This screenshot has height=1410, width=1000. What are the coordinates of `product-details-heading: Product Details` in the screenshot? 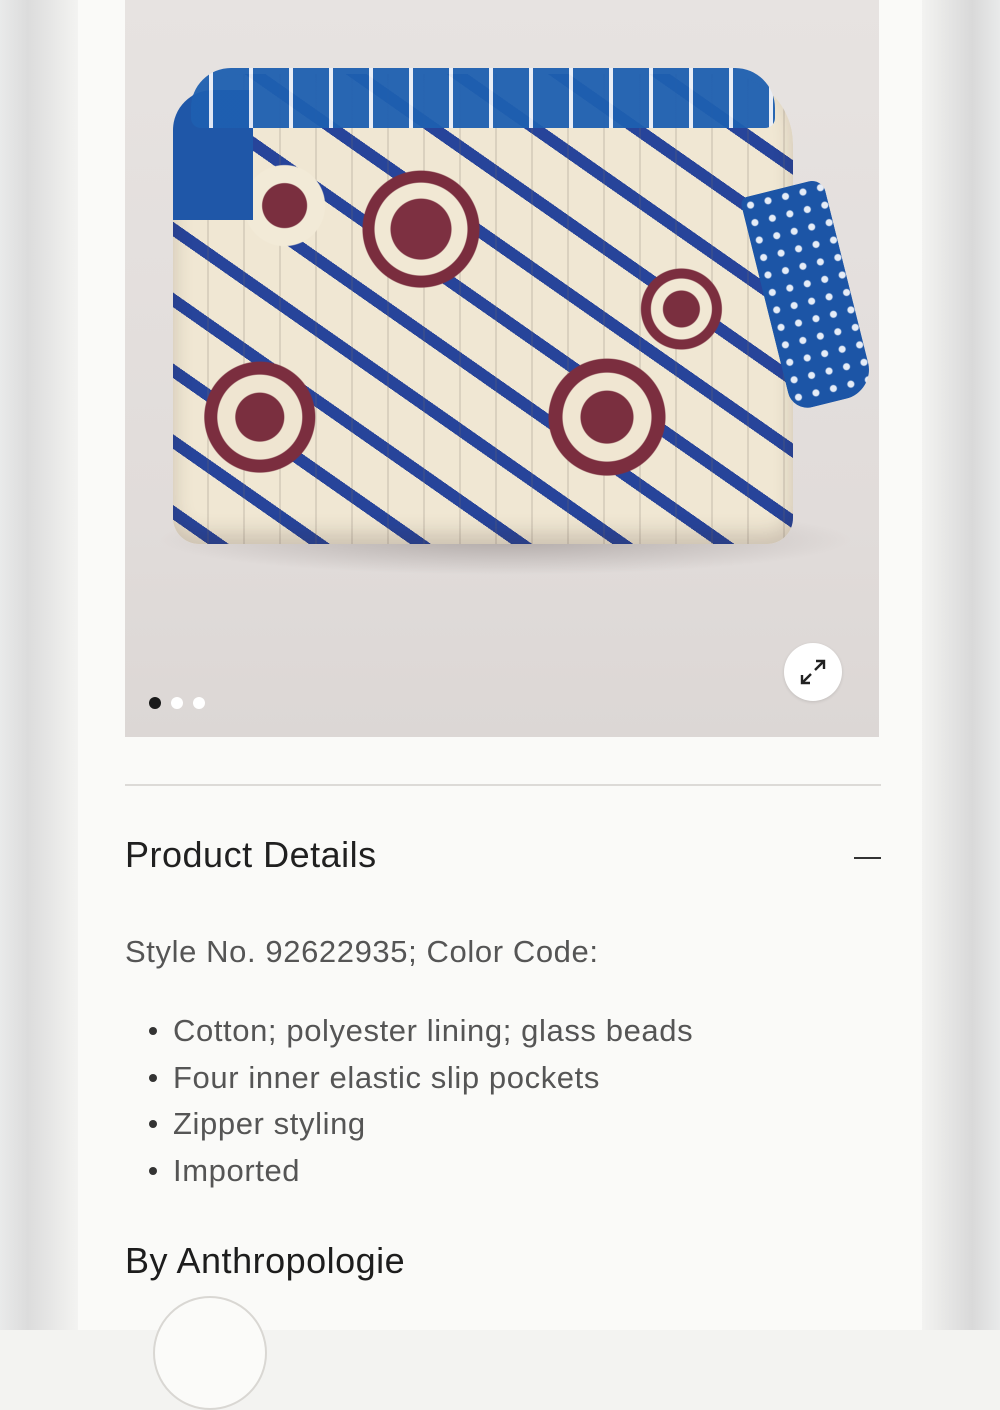 It's located at (251, 855).